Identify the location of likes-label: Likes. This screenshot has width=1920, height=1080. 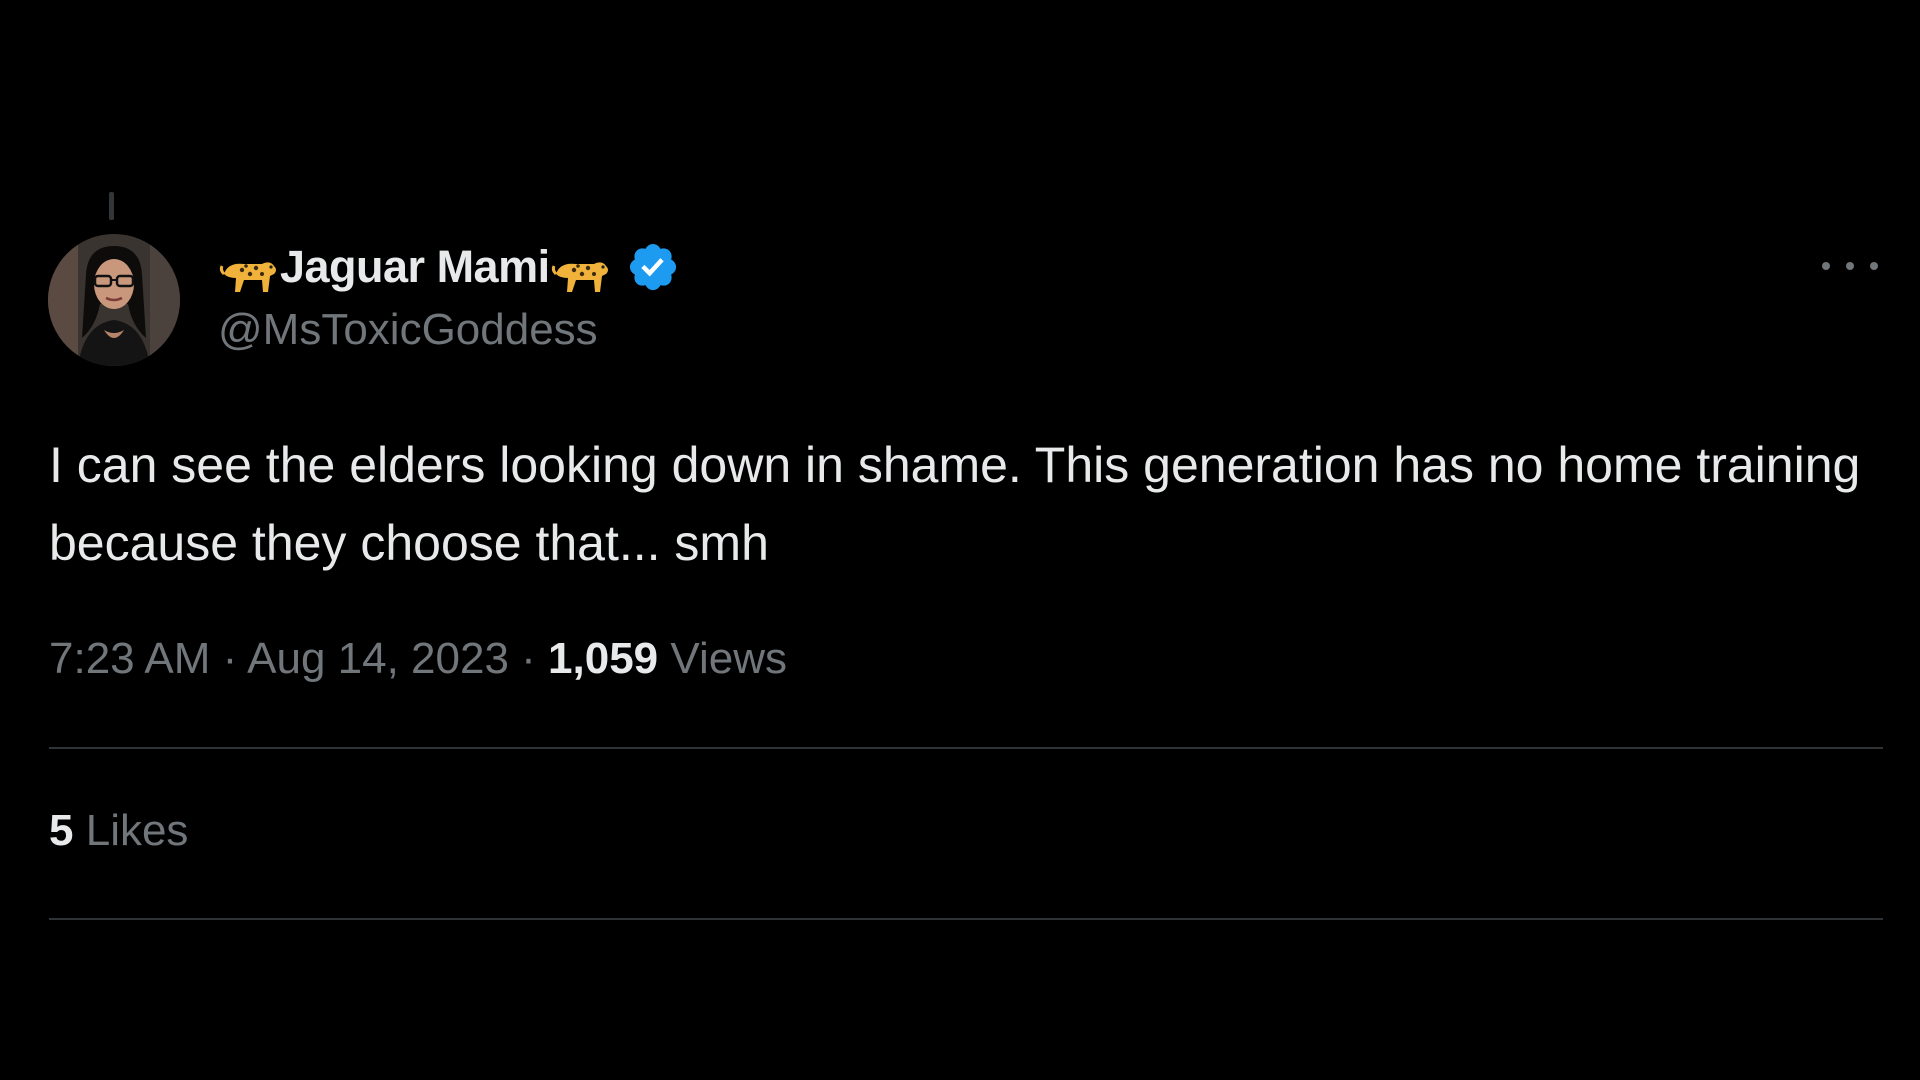
(137, 830).